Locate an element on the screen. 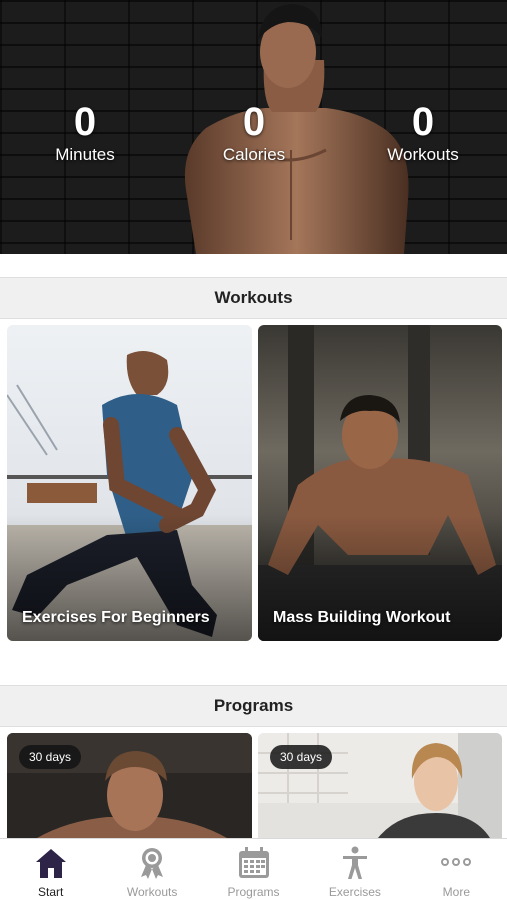  tab-programs-label: Programs is located at coordinates (253, 892).